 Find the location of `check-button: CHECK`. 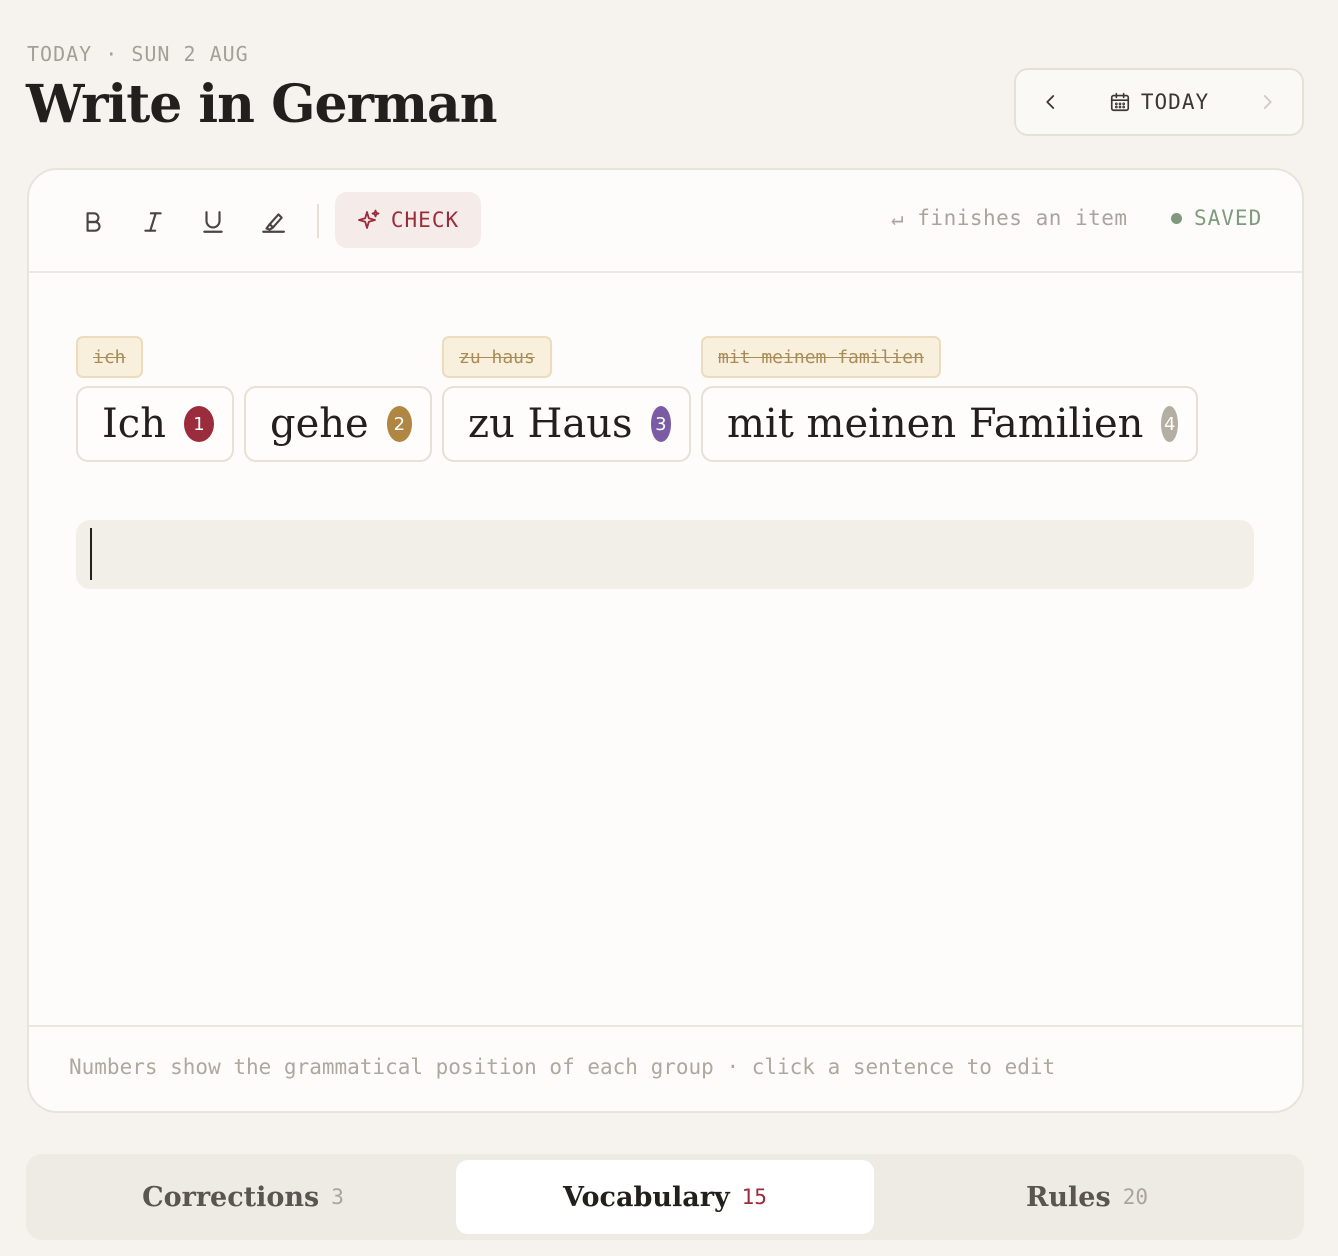

check-button: CHECK is located at coordinates (408, 220).